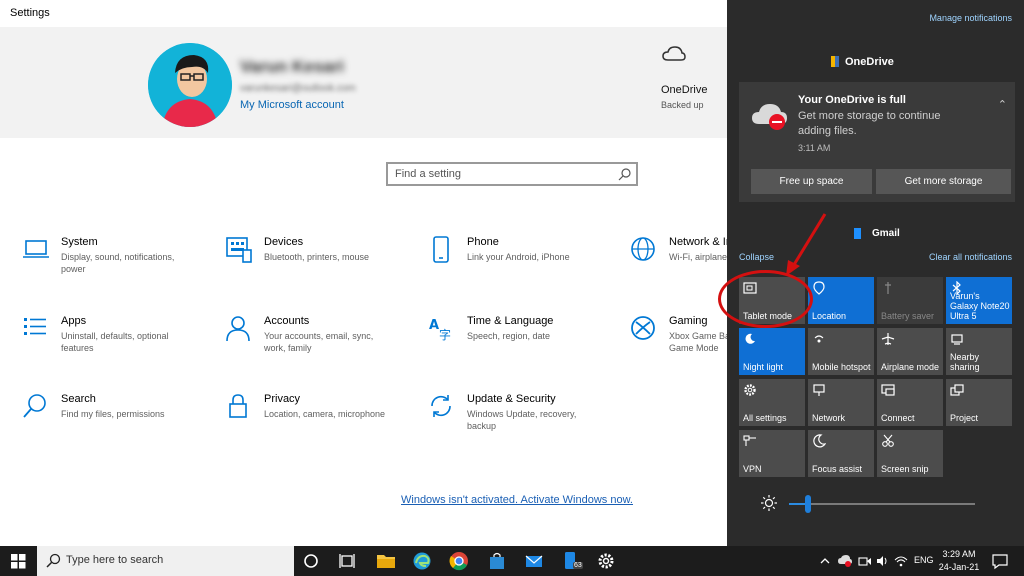 The image size is (1024, 576). What do you see at coordinates (901, 561) in the screenshot?
I see `wifi-icon` at bounding box center [901, 561].